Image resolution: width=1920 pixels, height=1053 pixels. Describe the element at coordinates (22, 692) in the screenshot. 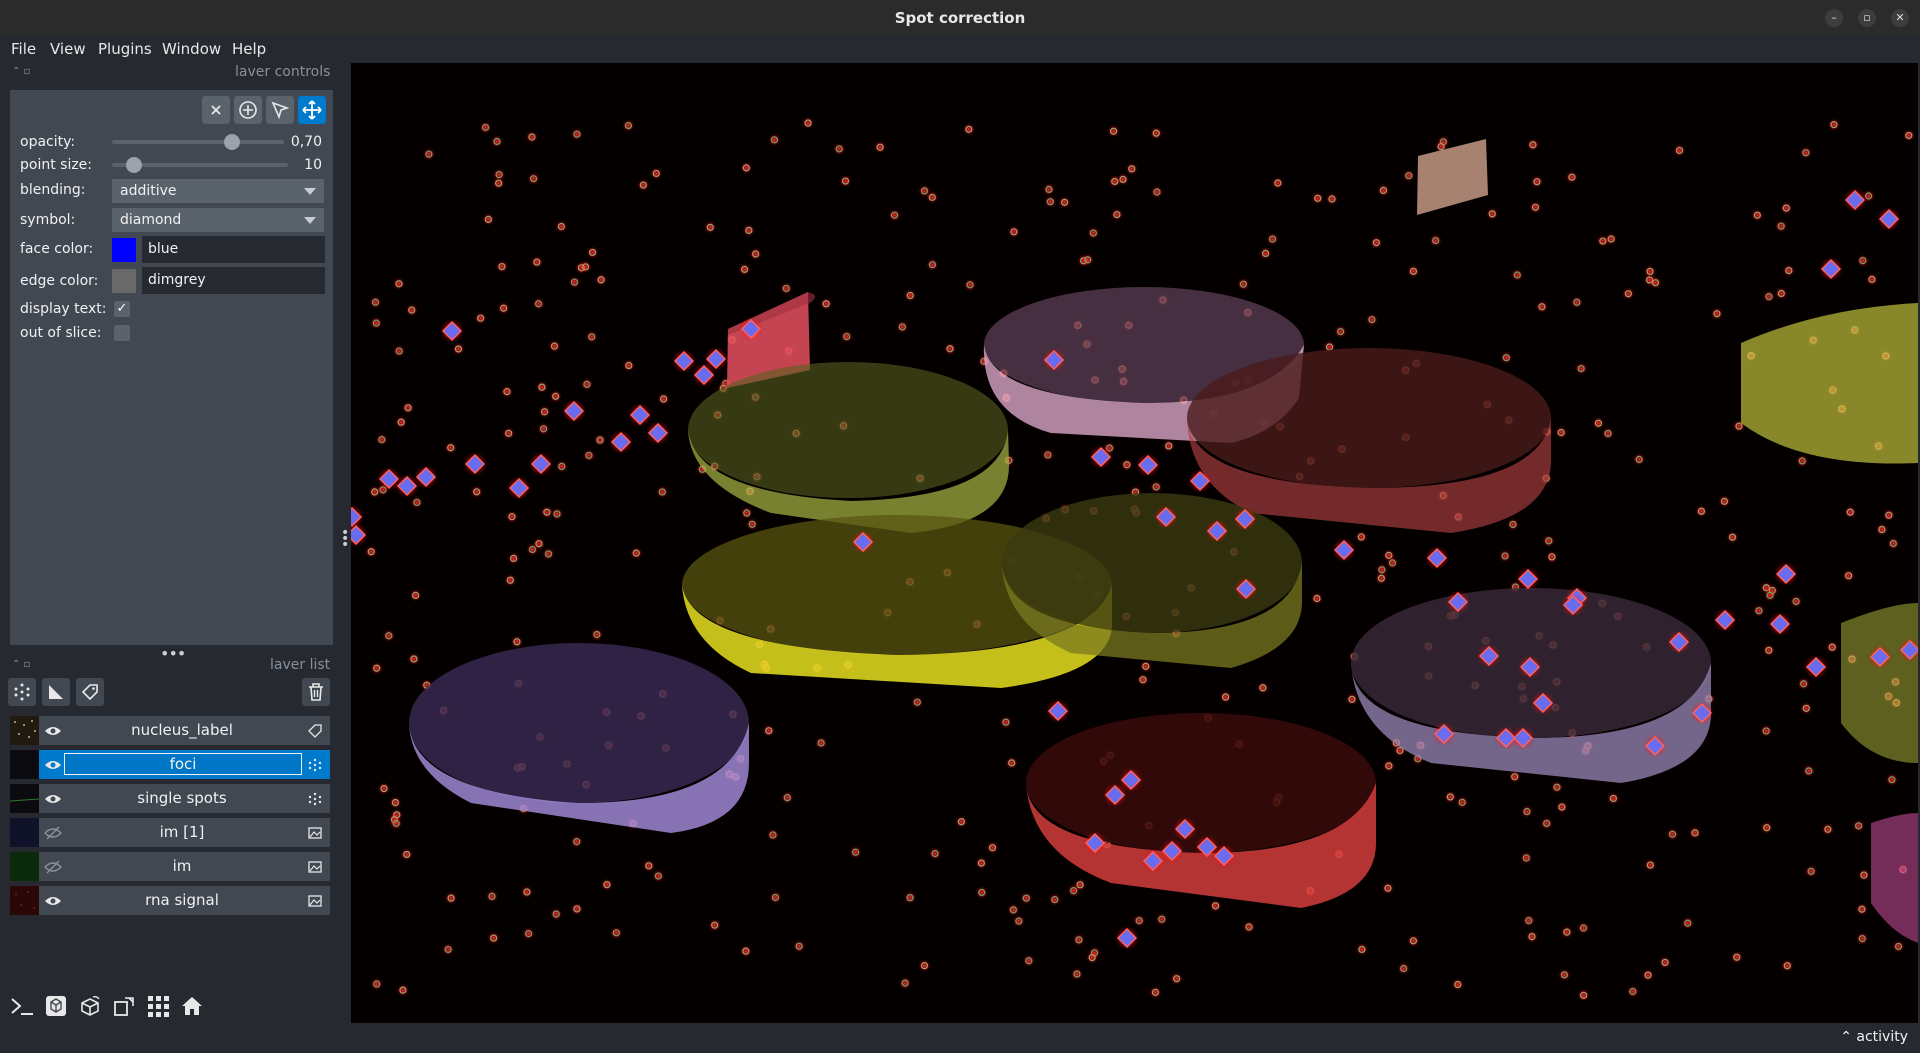

I see `new-points-layer-icon` at that location.